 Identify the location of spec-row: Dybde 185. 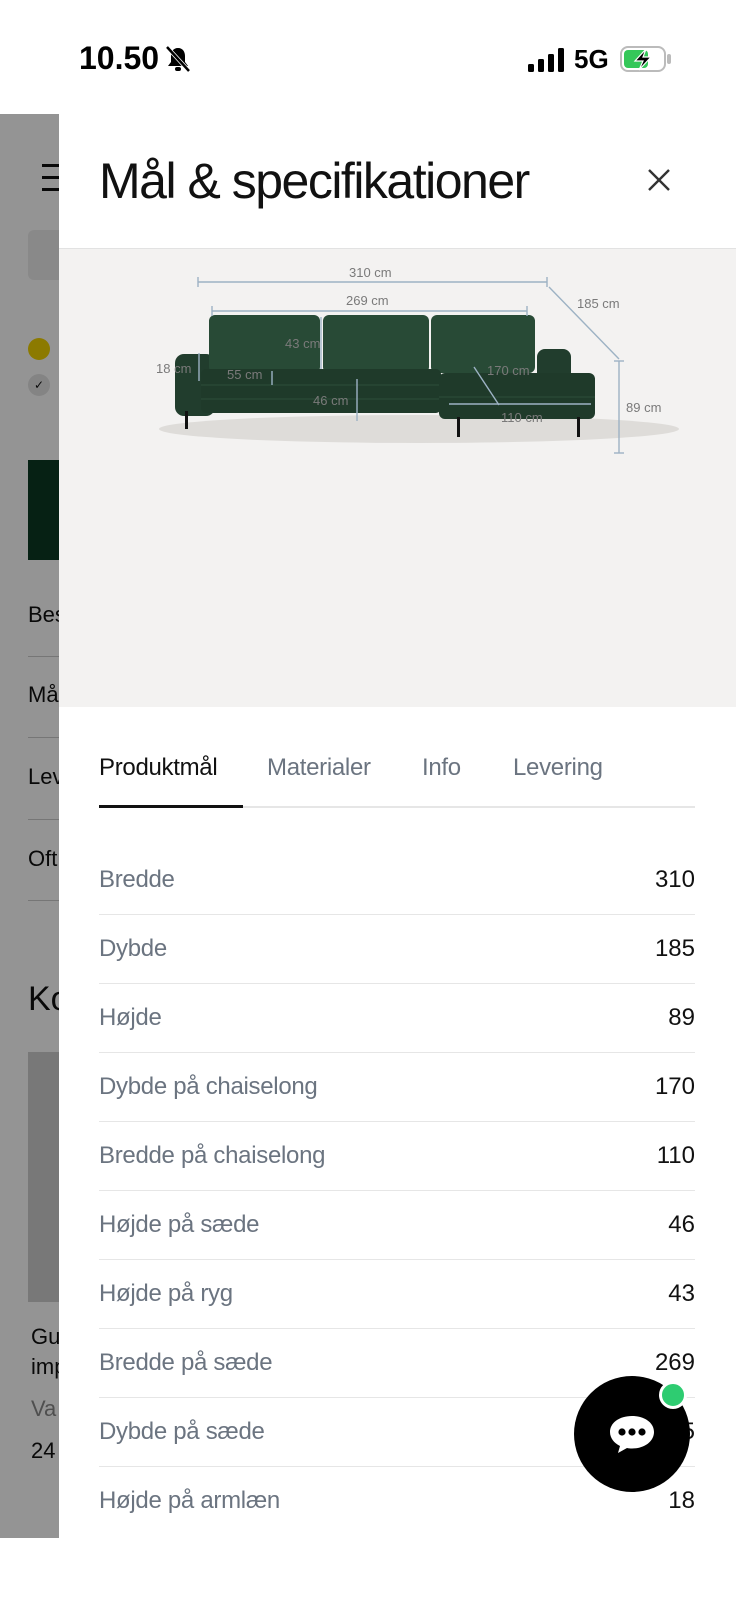
(397, 949).